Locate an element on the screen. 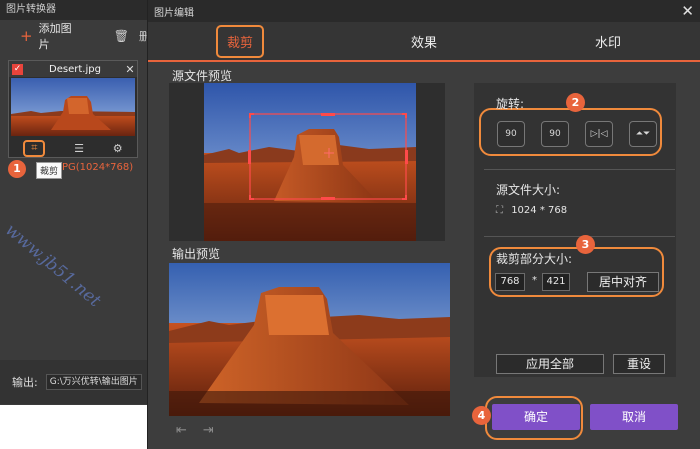  source-size-row: ⛶ 1024 * 768 is located at coordinates (531, 210).